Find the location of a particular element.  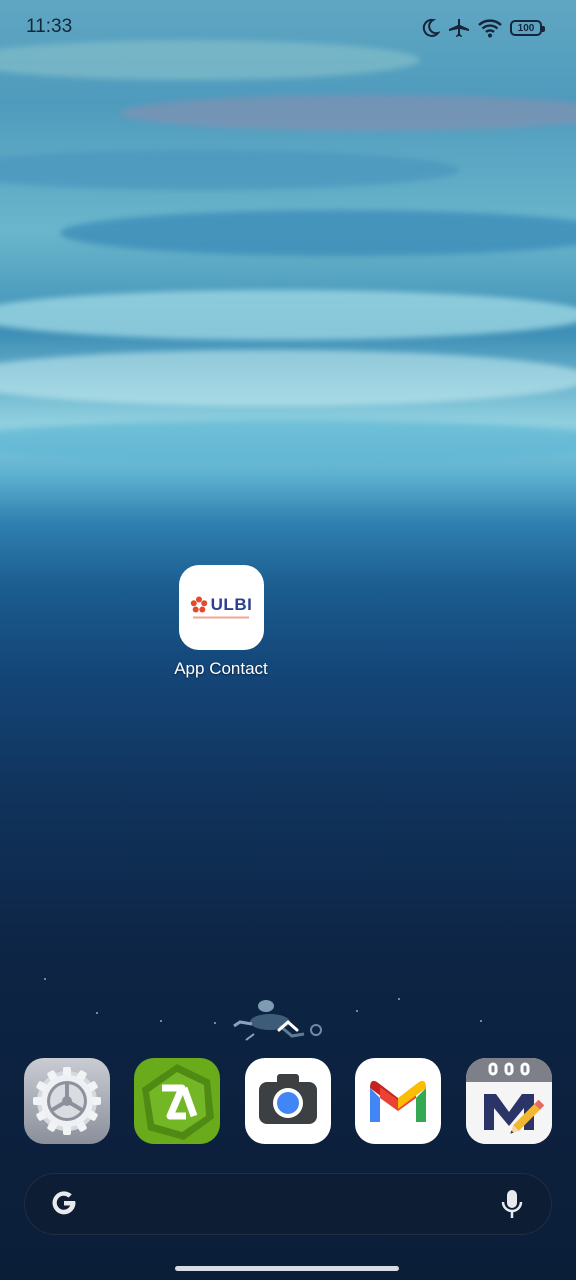

airplane-icon is located at coordinates (459, 28).